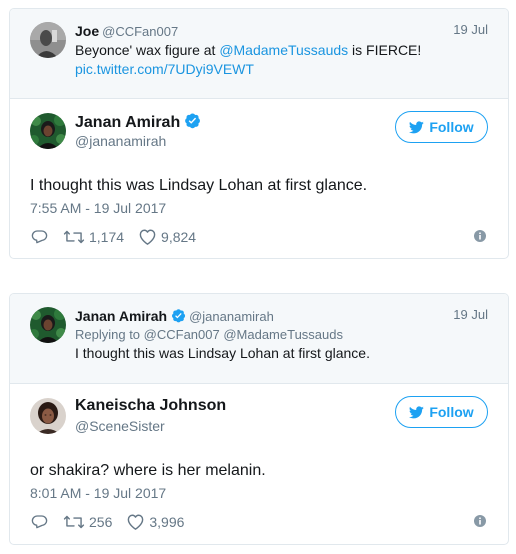 The image size is (516, 554). I want to click on author-name-text: Janan Amirah, so click(127, 122).